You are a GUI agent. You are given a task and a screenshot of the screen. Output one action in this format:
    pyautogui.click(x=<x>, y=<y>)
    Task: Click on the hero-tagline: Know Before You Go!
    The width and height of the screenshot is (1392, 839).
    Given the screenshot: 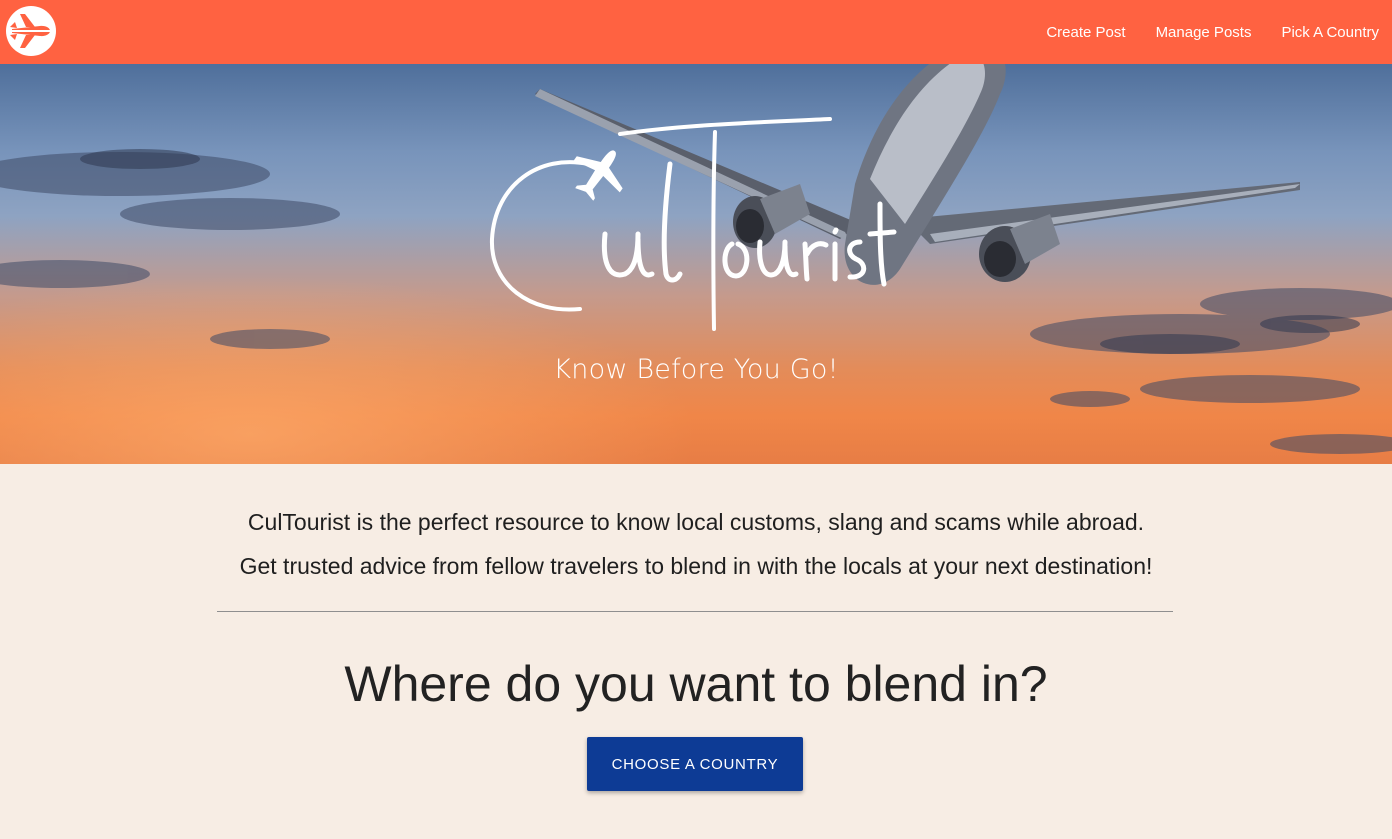 What is the action you would take?
    pyautogui.click(x=696, y=369)
    